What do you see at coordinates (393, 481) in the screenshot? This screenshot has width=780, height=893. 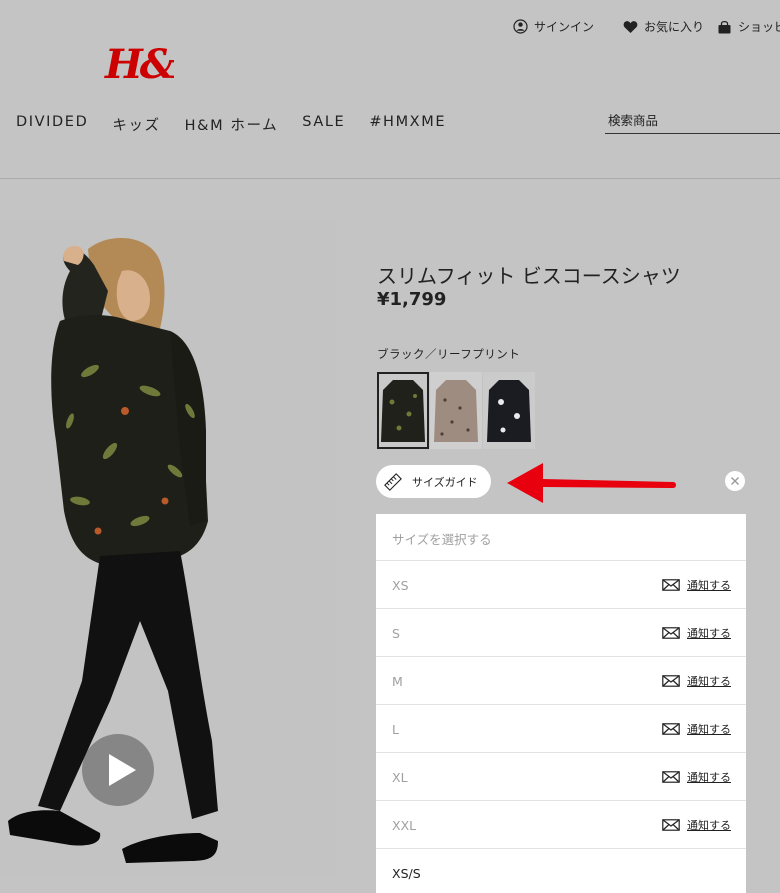 I see `ruler-icon` at bounding box center [393, 481].